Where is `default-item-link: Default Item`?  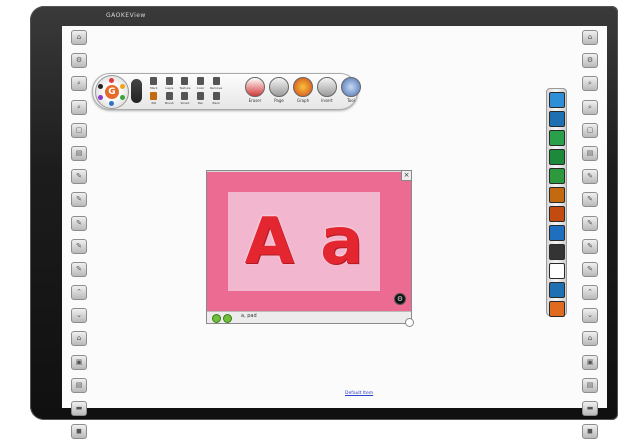
default-item-link: Default Item is located at coordinates (359, 393).